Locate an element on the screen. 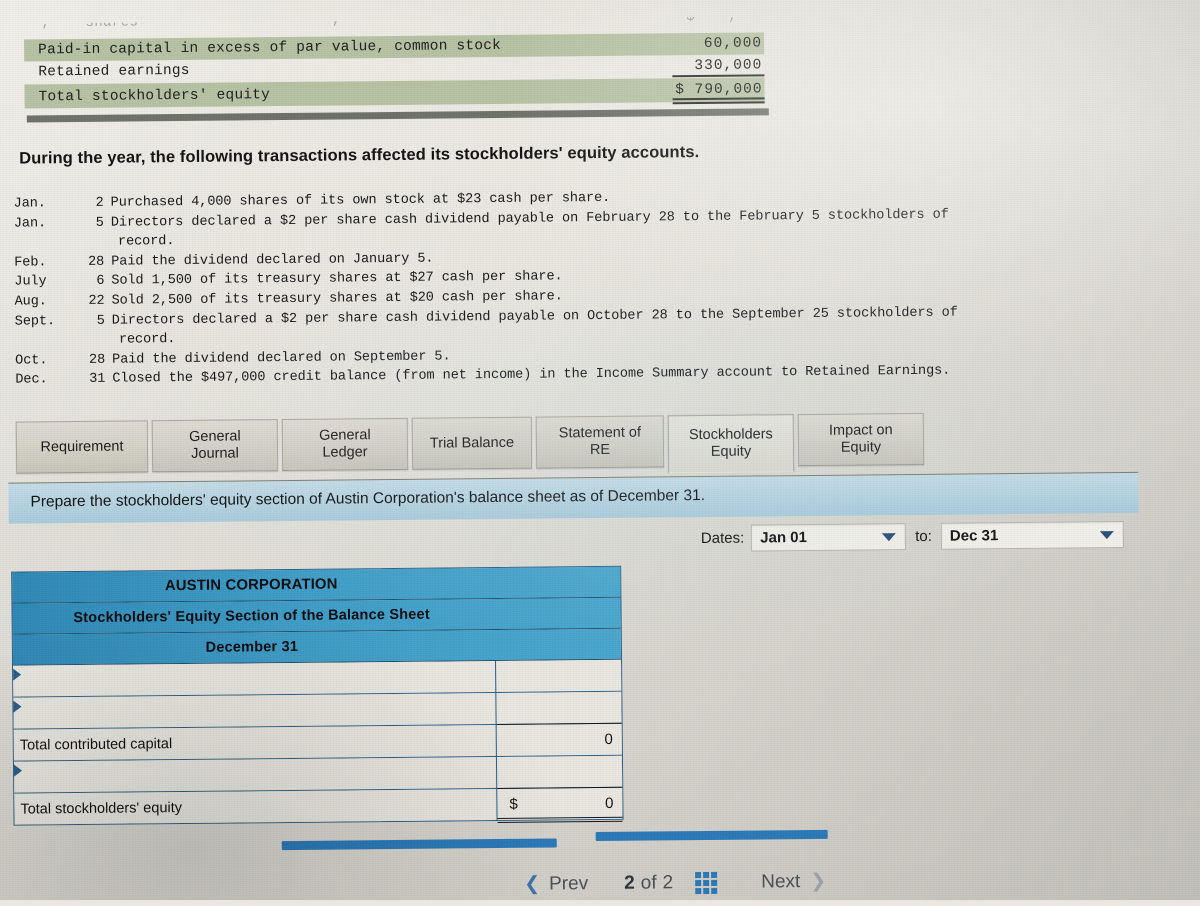 Image resolution: width=1200 pixels, height=906 pixels. current-page-number: 2 is located at coordinates (629, 883).